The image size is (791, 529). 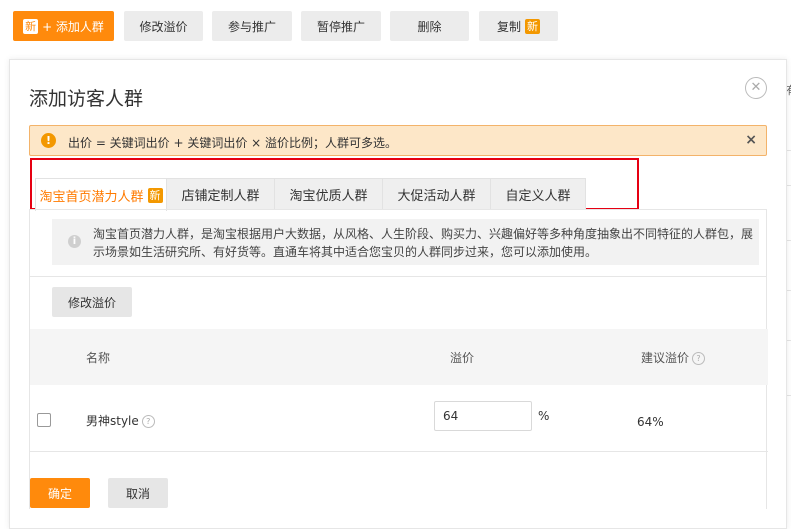 I want to click on info-icon: i, so click(x=74, y=241).